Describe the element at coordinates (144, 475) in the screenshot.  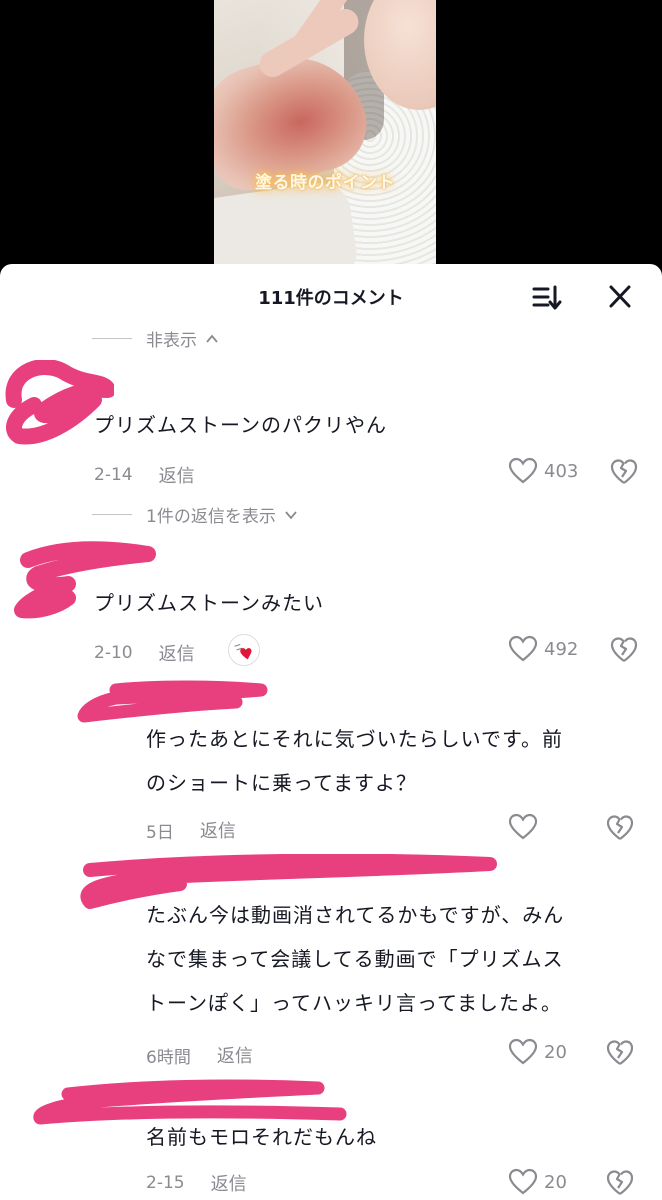
I see `comment-meta: 2-14 返信` at that location.